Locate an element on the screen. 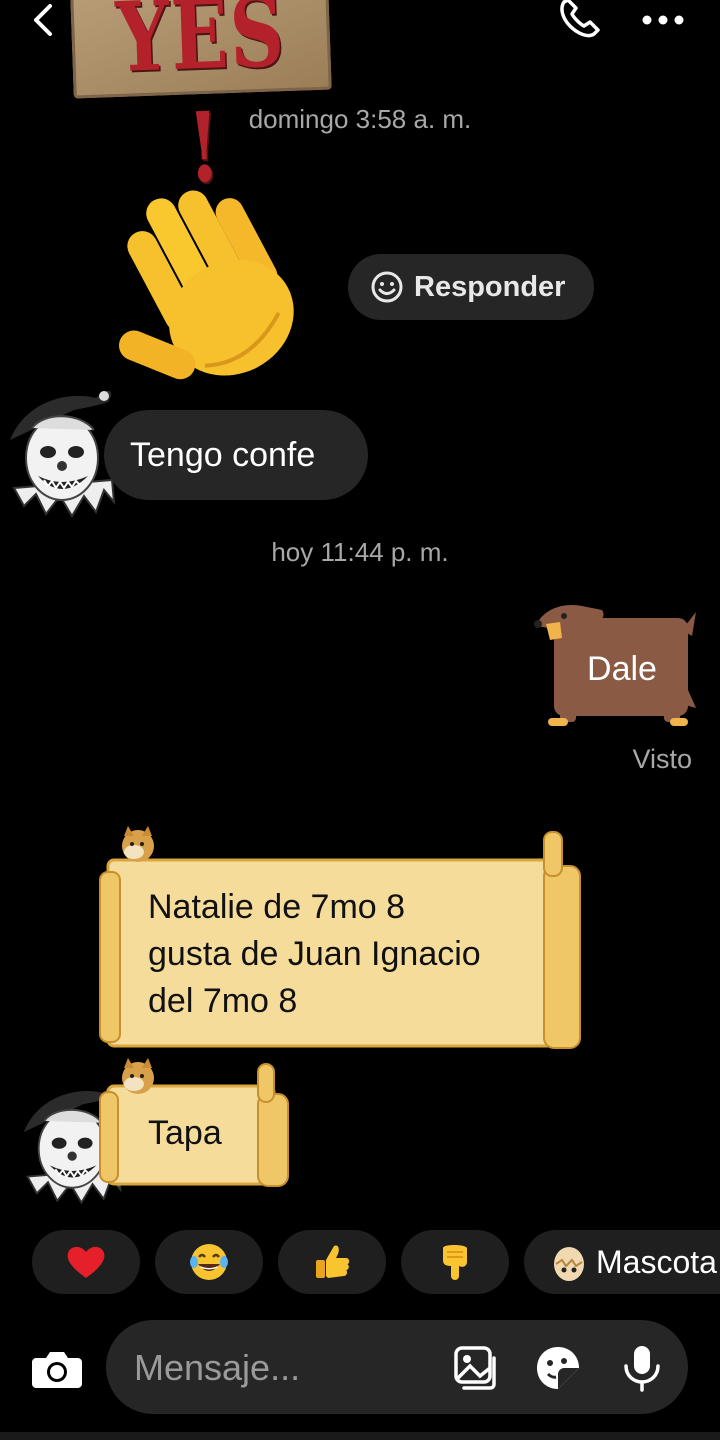 This screenshot has width=720, height=1440. camera-icon is located at coordinates (57, 1370).